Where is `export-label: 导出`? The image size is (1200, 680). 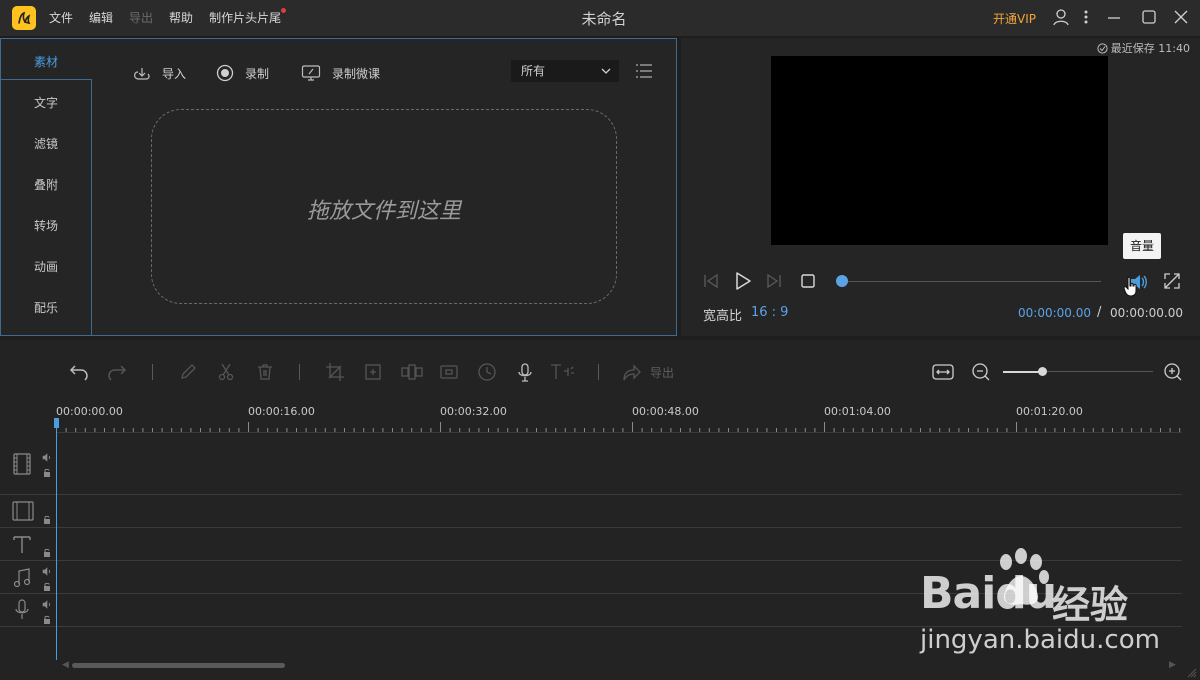
export-label: 导出 is located at coordinates (662, 372).